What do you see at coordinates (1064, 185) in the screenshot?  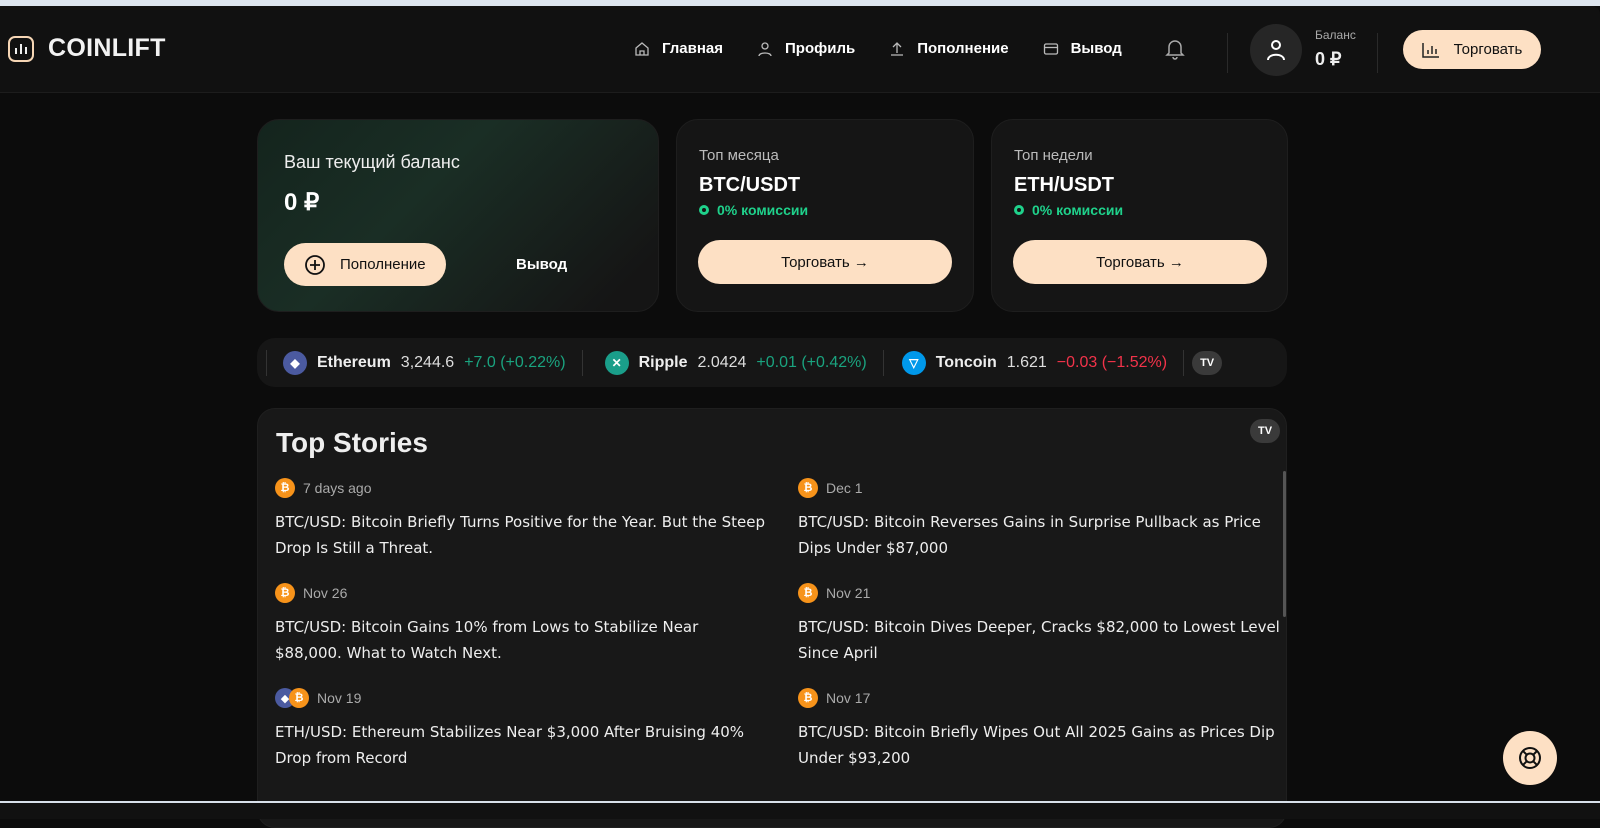 I see `card-pair: ETH/USDT` at bounding box center [1064, 185].